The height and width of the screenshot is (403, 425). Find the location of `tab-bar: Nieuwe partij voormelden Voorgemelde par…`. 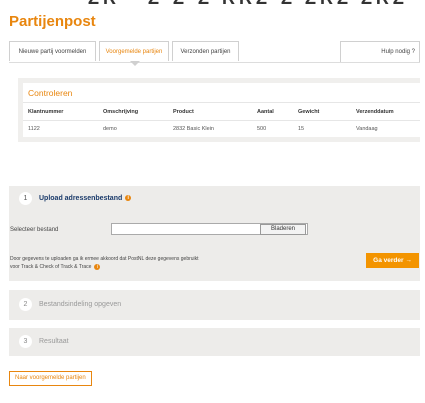

tab-bar: Nieuwe partij voormelden Voorgemelde par… is located at coordinates (214, 53).